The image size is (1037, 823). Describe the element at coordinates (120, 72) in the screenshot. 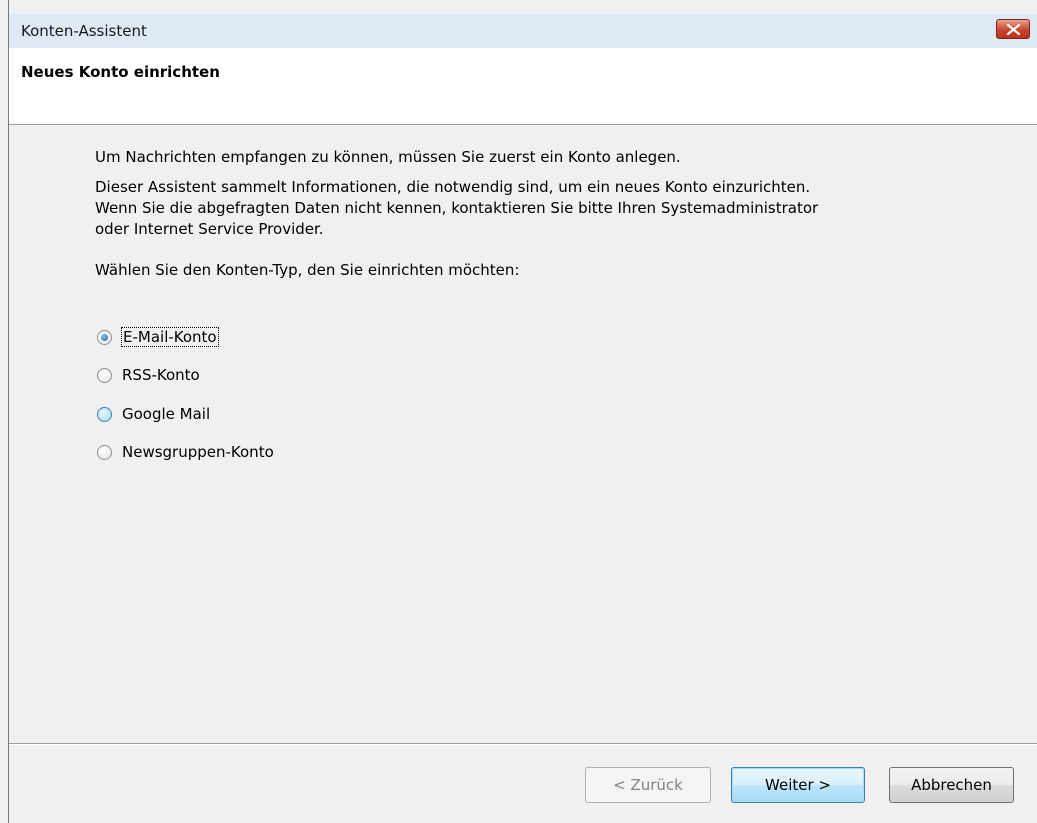

I see `page-title: Neues Konto einrichten` at that location.